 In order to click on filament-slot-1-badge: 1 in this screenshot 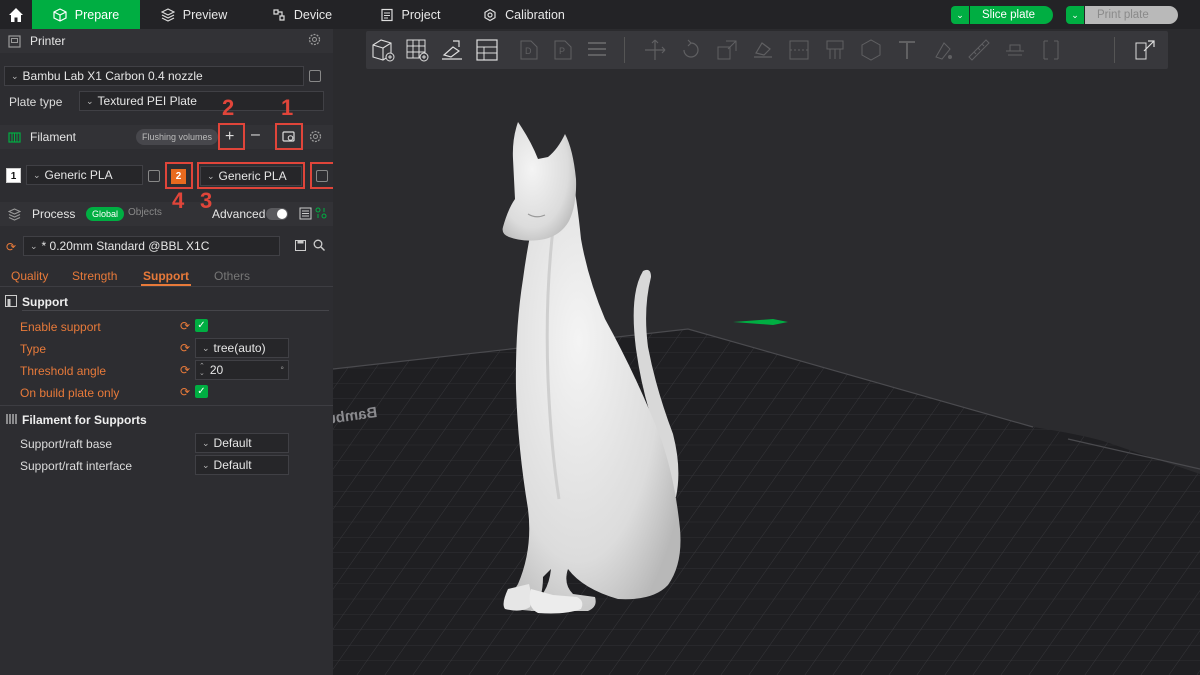, I will do `click(13, 175)`.